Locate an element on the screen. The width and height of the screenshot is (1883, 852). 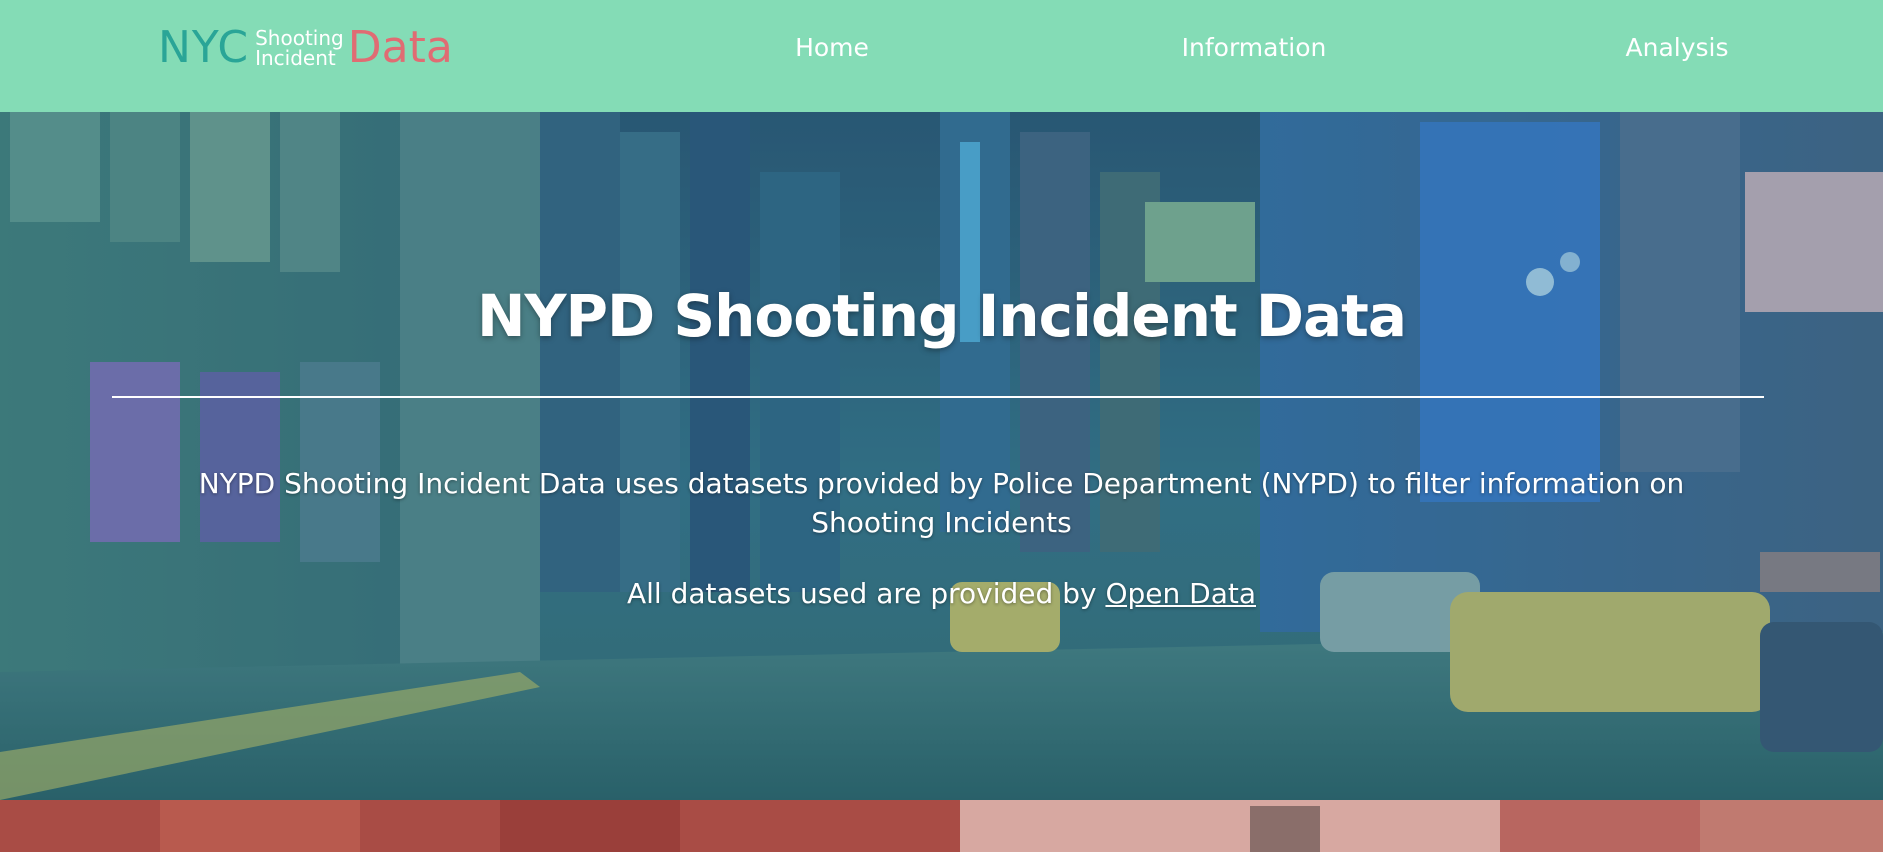
site-logo: NYC Shooting Incident Data is located at coordinates (305, 48).